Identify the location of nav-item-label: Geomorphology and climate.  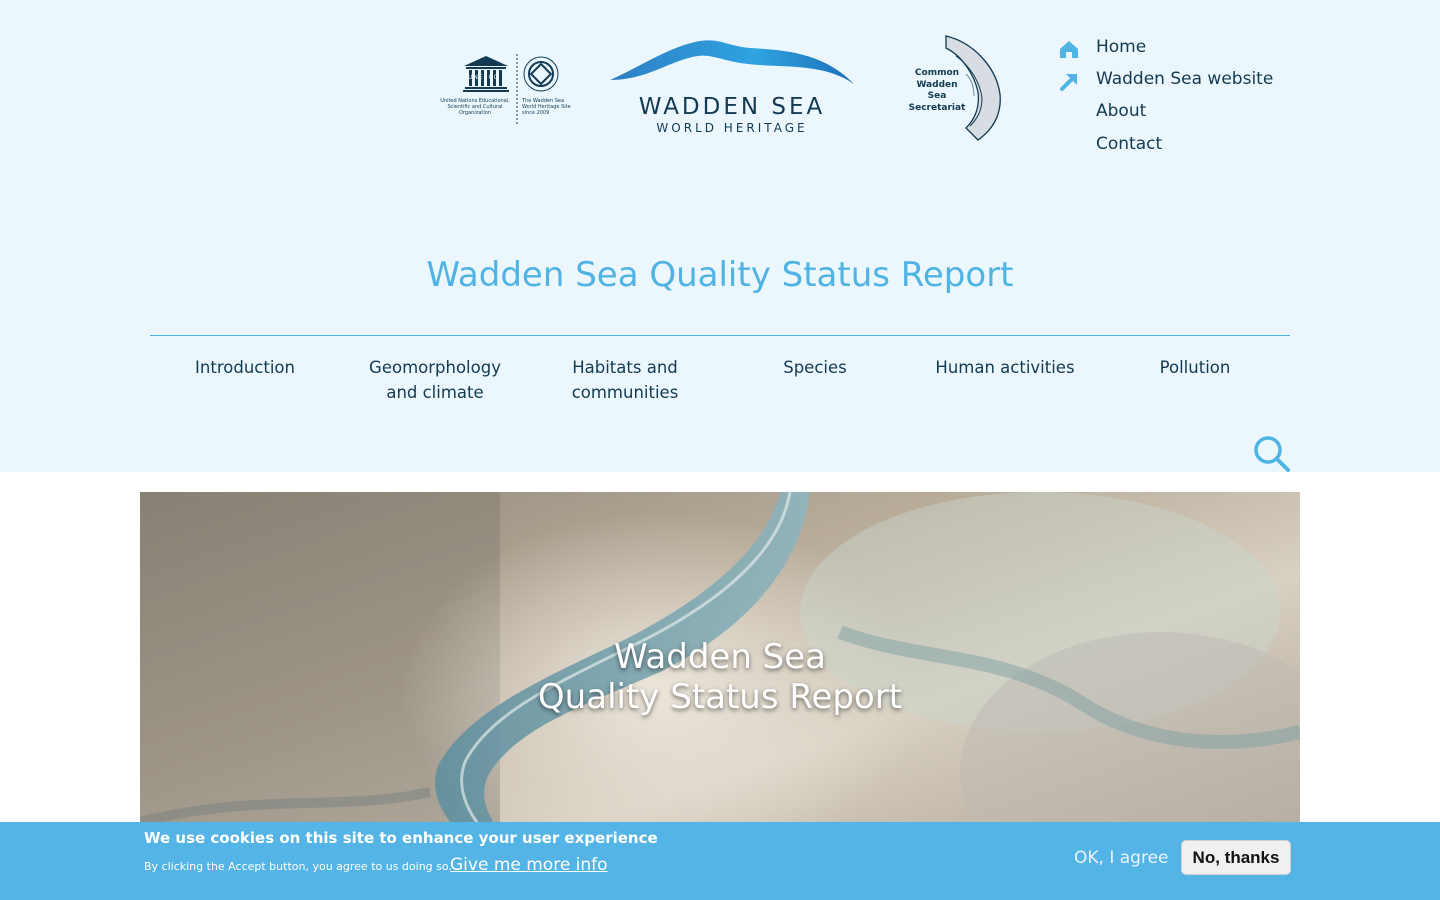
(435, 380).